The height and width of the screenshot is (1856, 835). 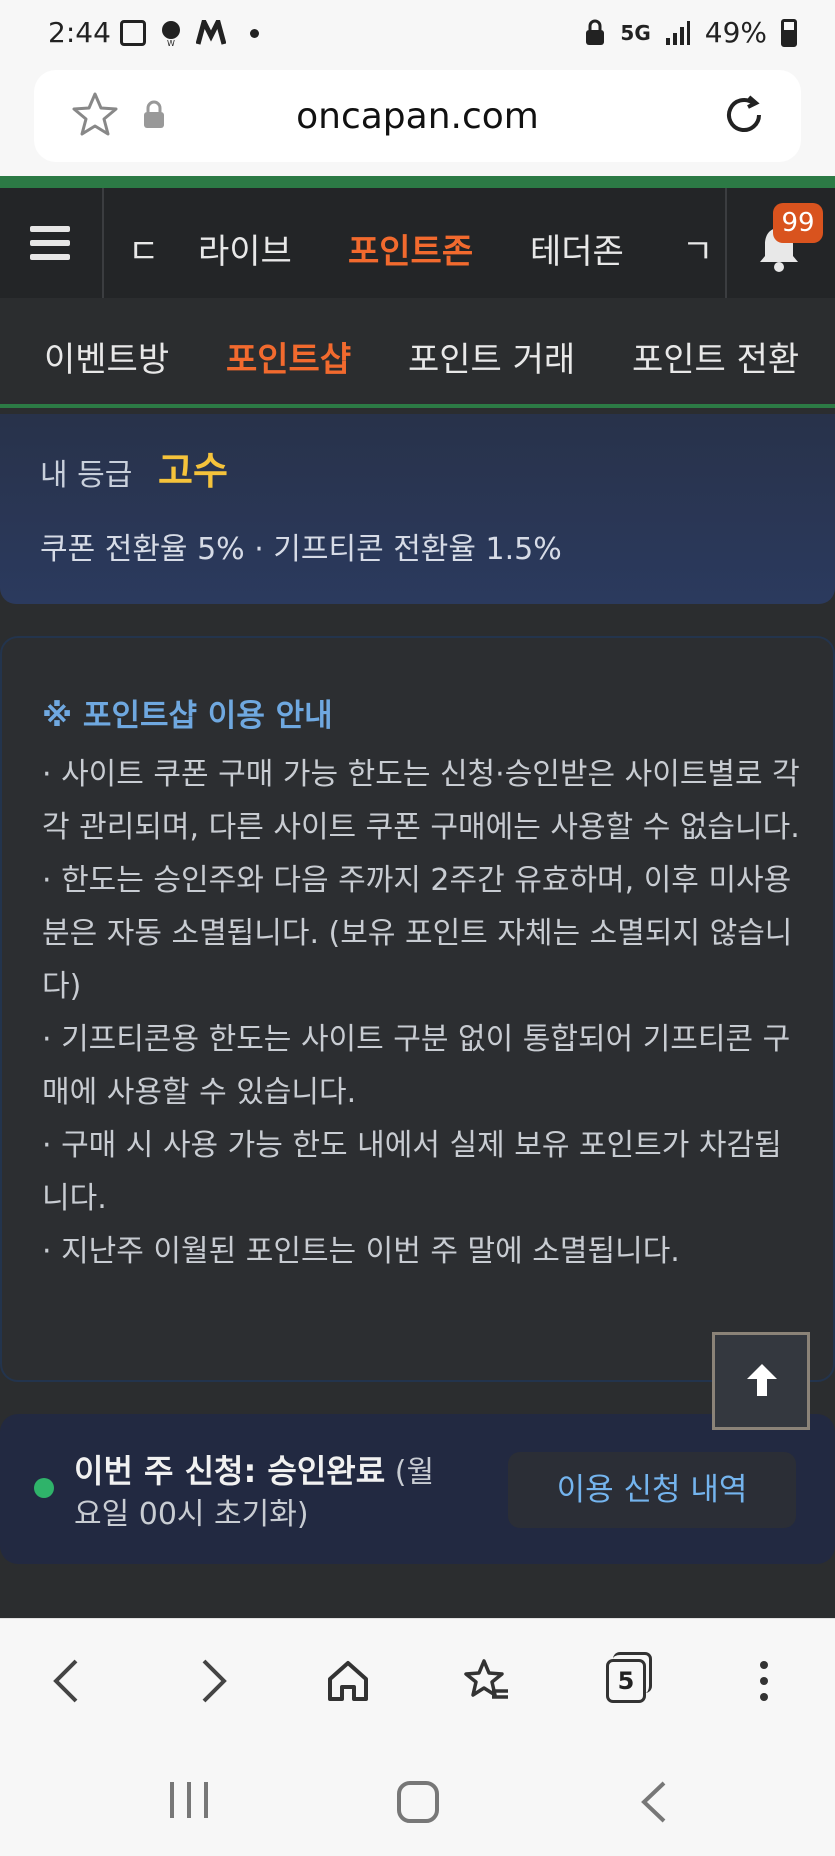 What do you see at coordinates (50, 247) in the screenshot?
I see `hamburger-icon` at bounding box center [50, 247].